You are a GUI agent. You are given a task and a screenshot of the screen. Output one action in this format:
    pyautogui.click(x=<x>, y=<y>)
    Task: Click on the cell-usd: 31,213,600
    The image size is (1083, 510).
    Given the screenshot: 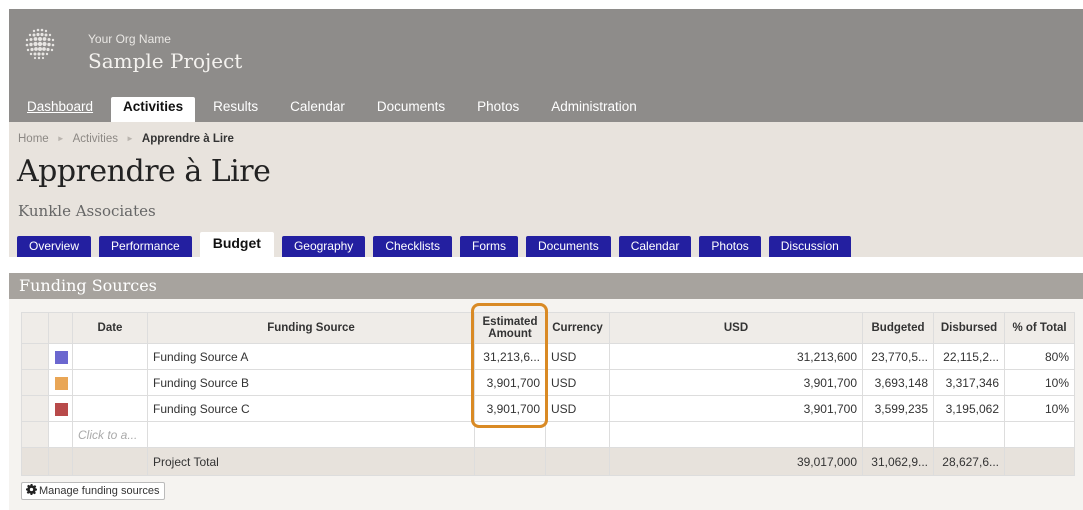 What is the action you would take?
    pyautogui.click(x=736, y=356)
    